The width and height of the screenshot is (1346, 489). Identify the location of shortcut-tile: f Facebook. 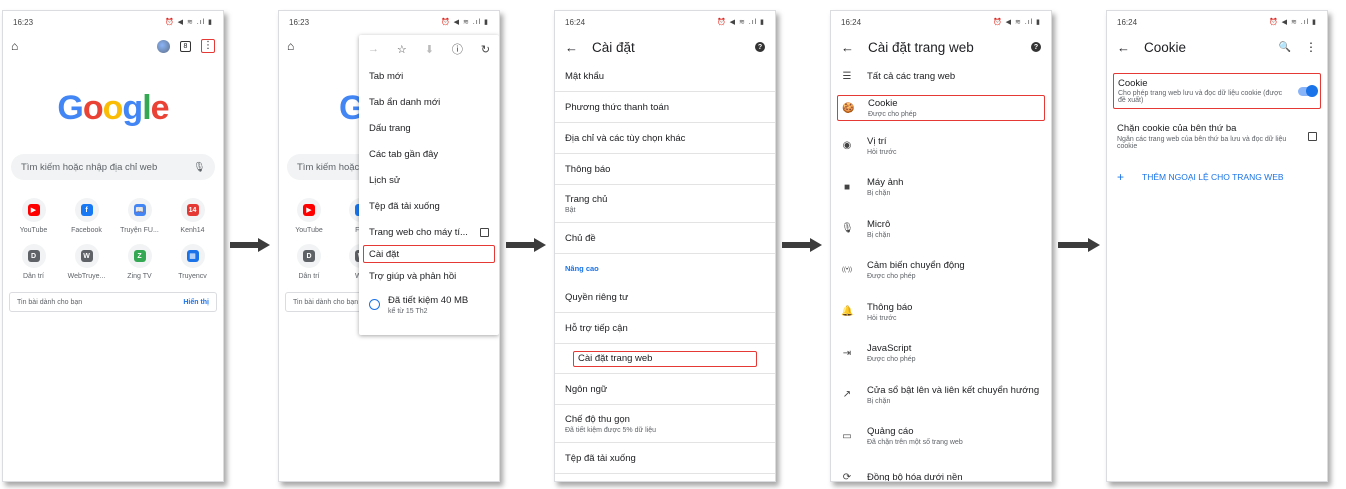
(86, 216).